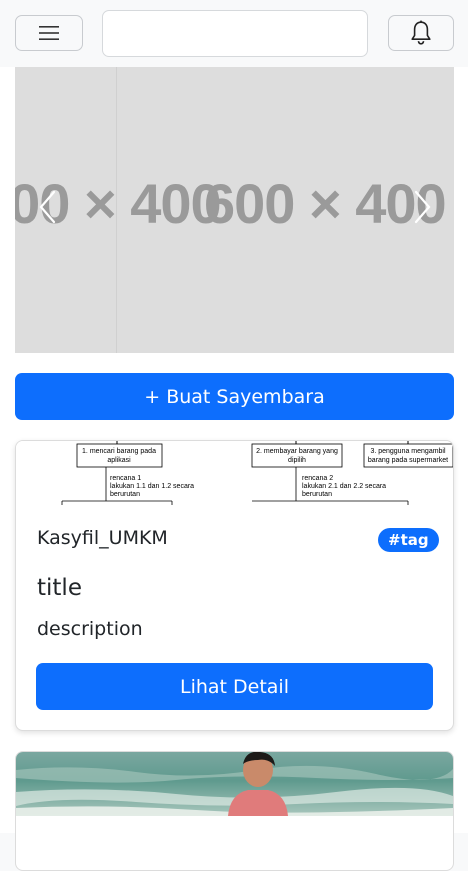  I want to click on card-description: description, so click(90, 629).